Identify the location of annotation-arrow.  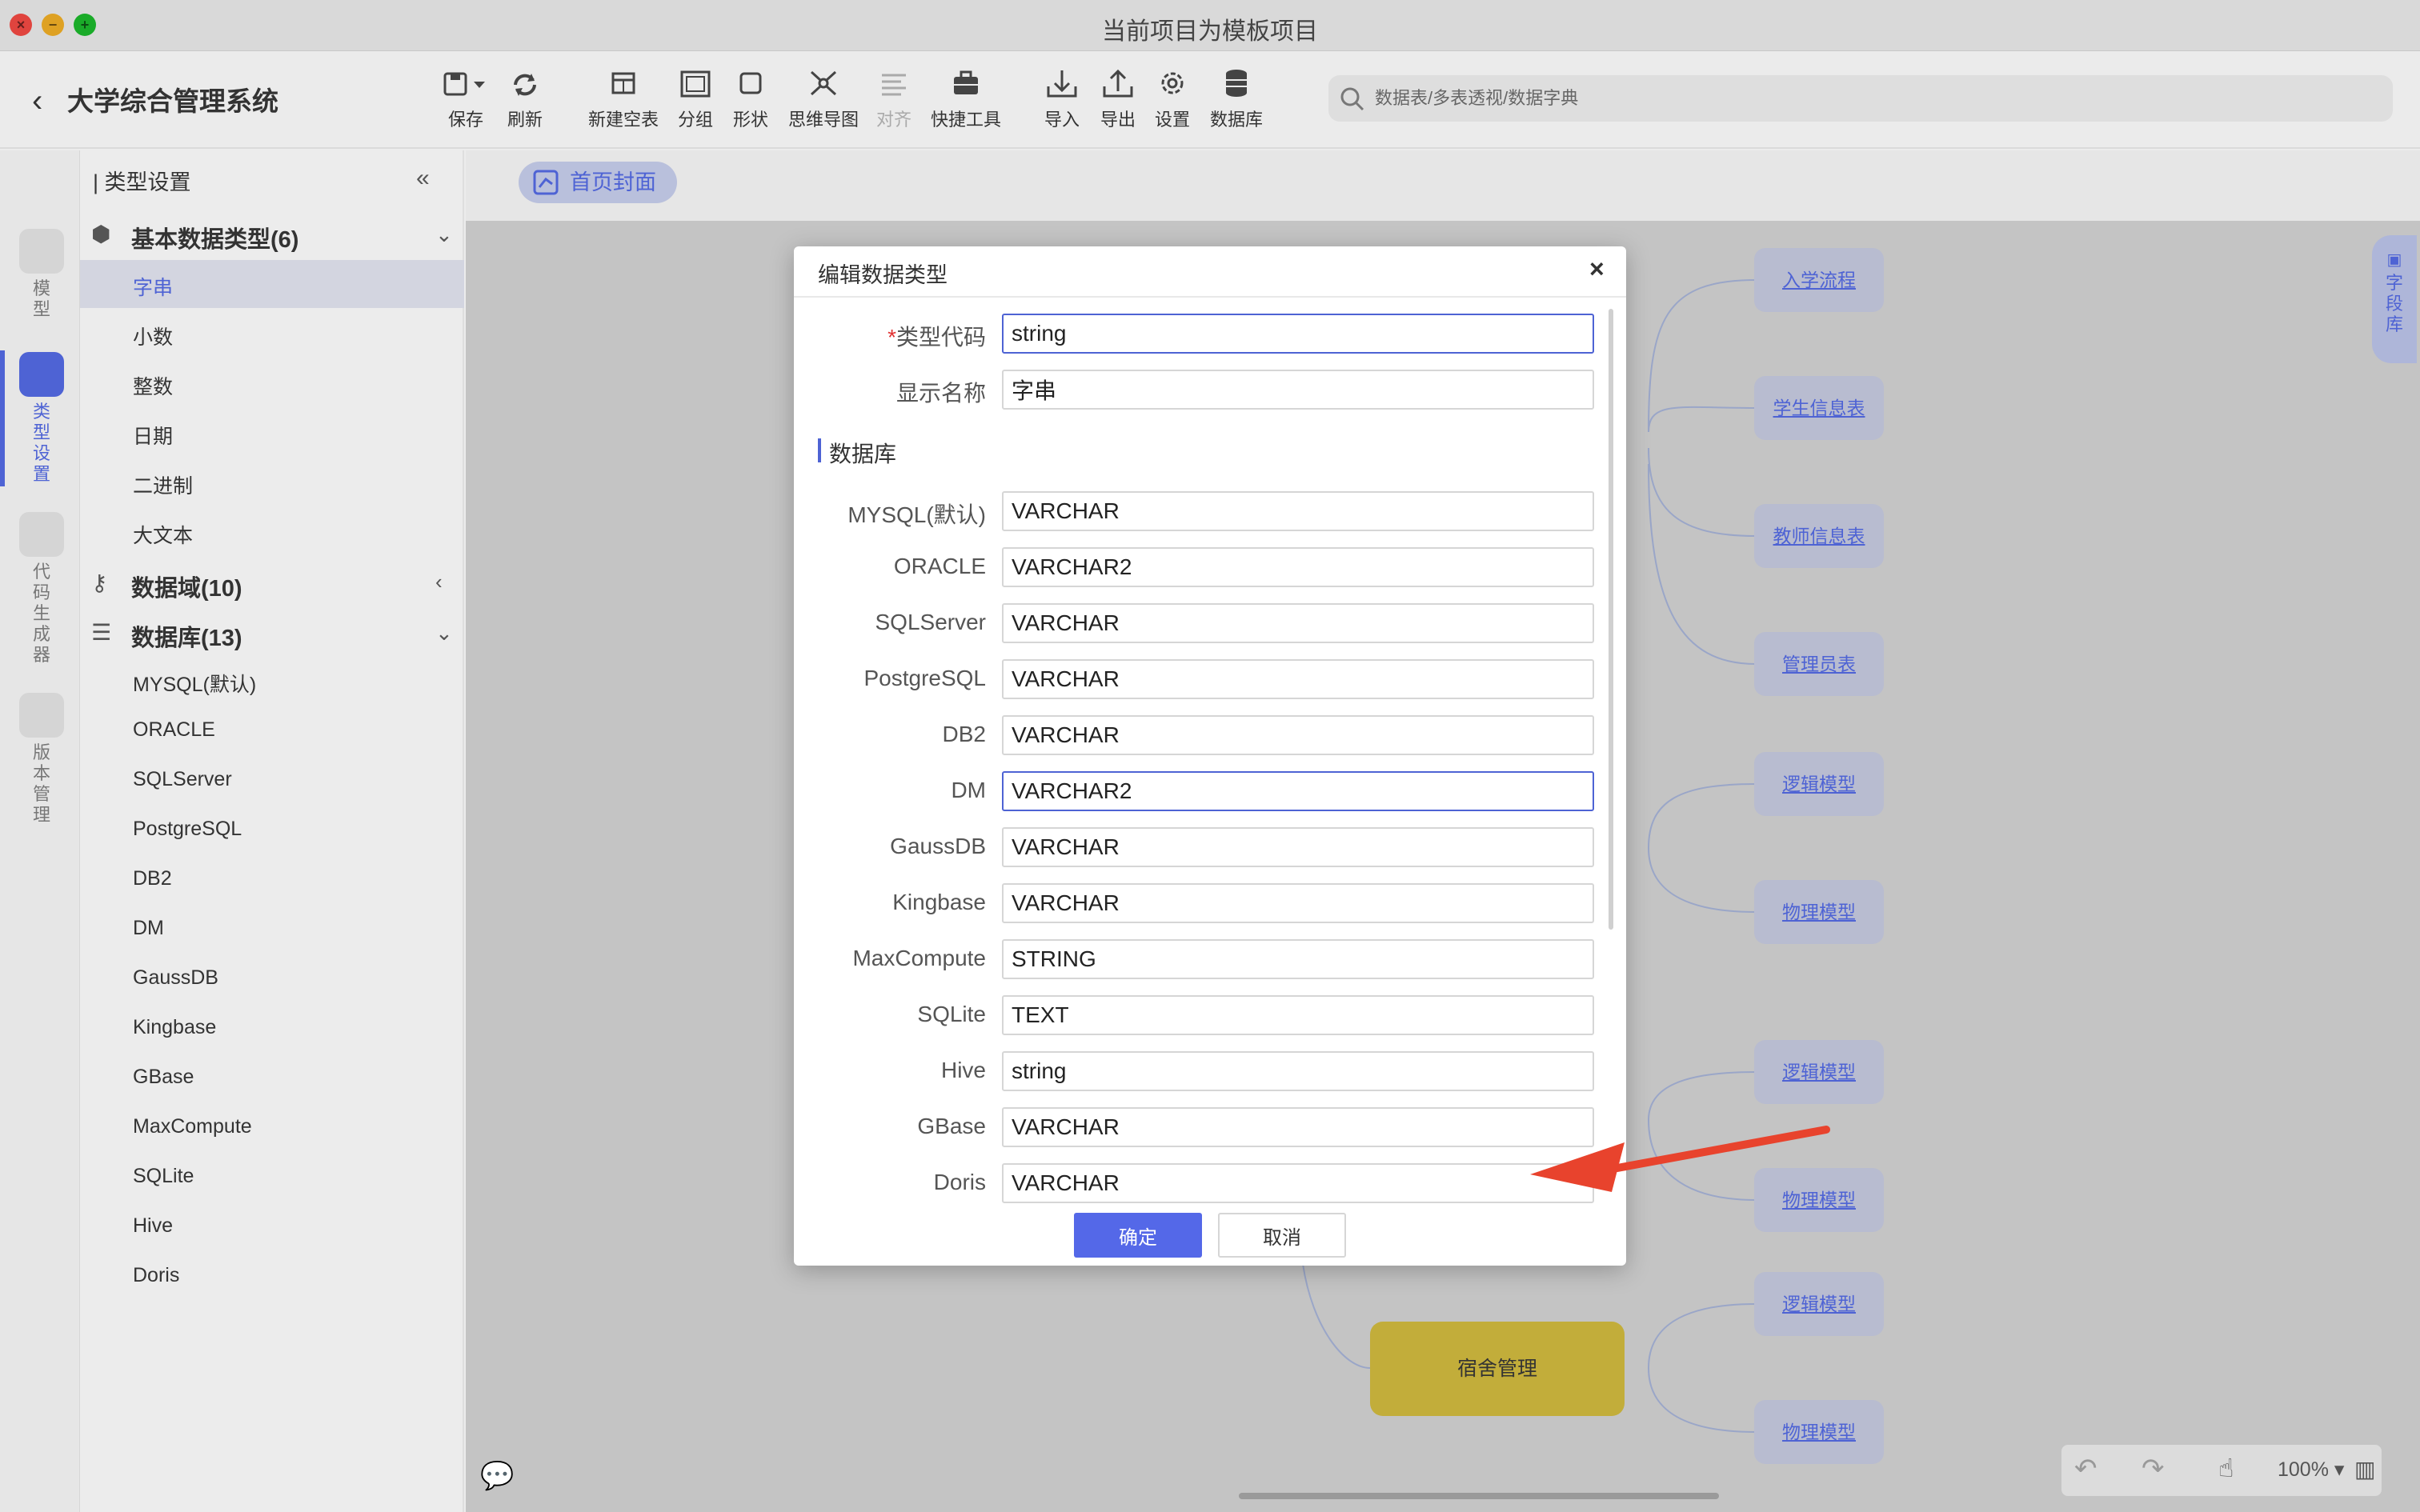
(1680, 1159).